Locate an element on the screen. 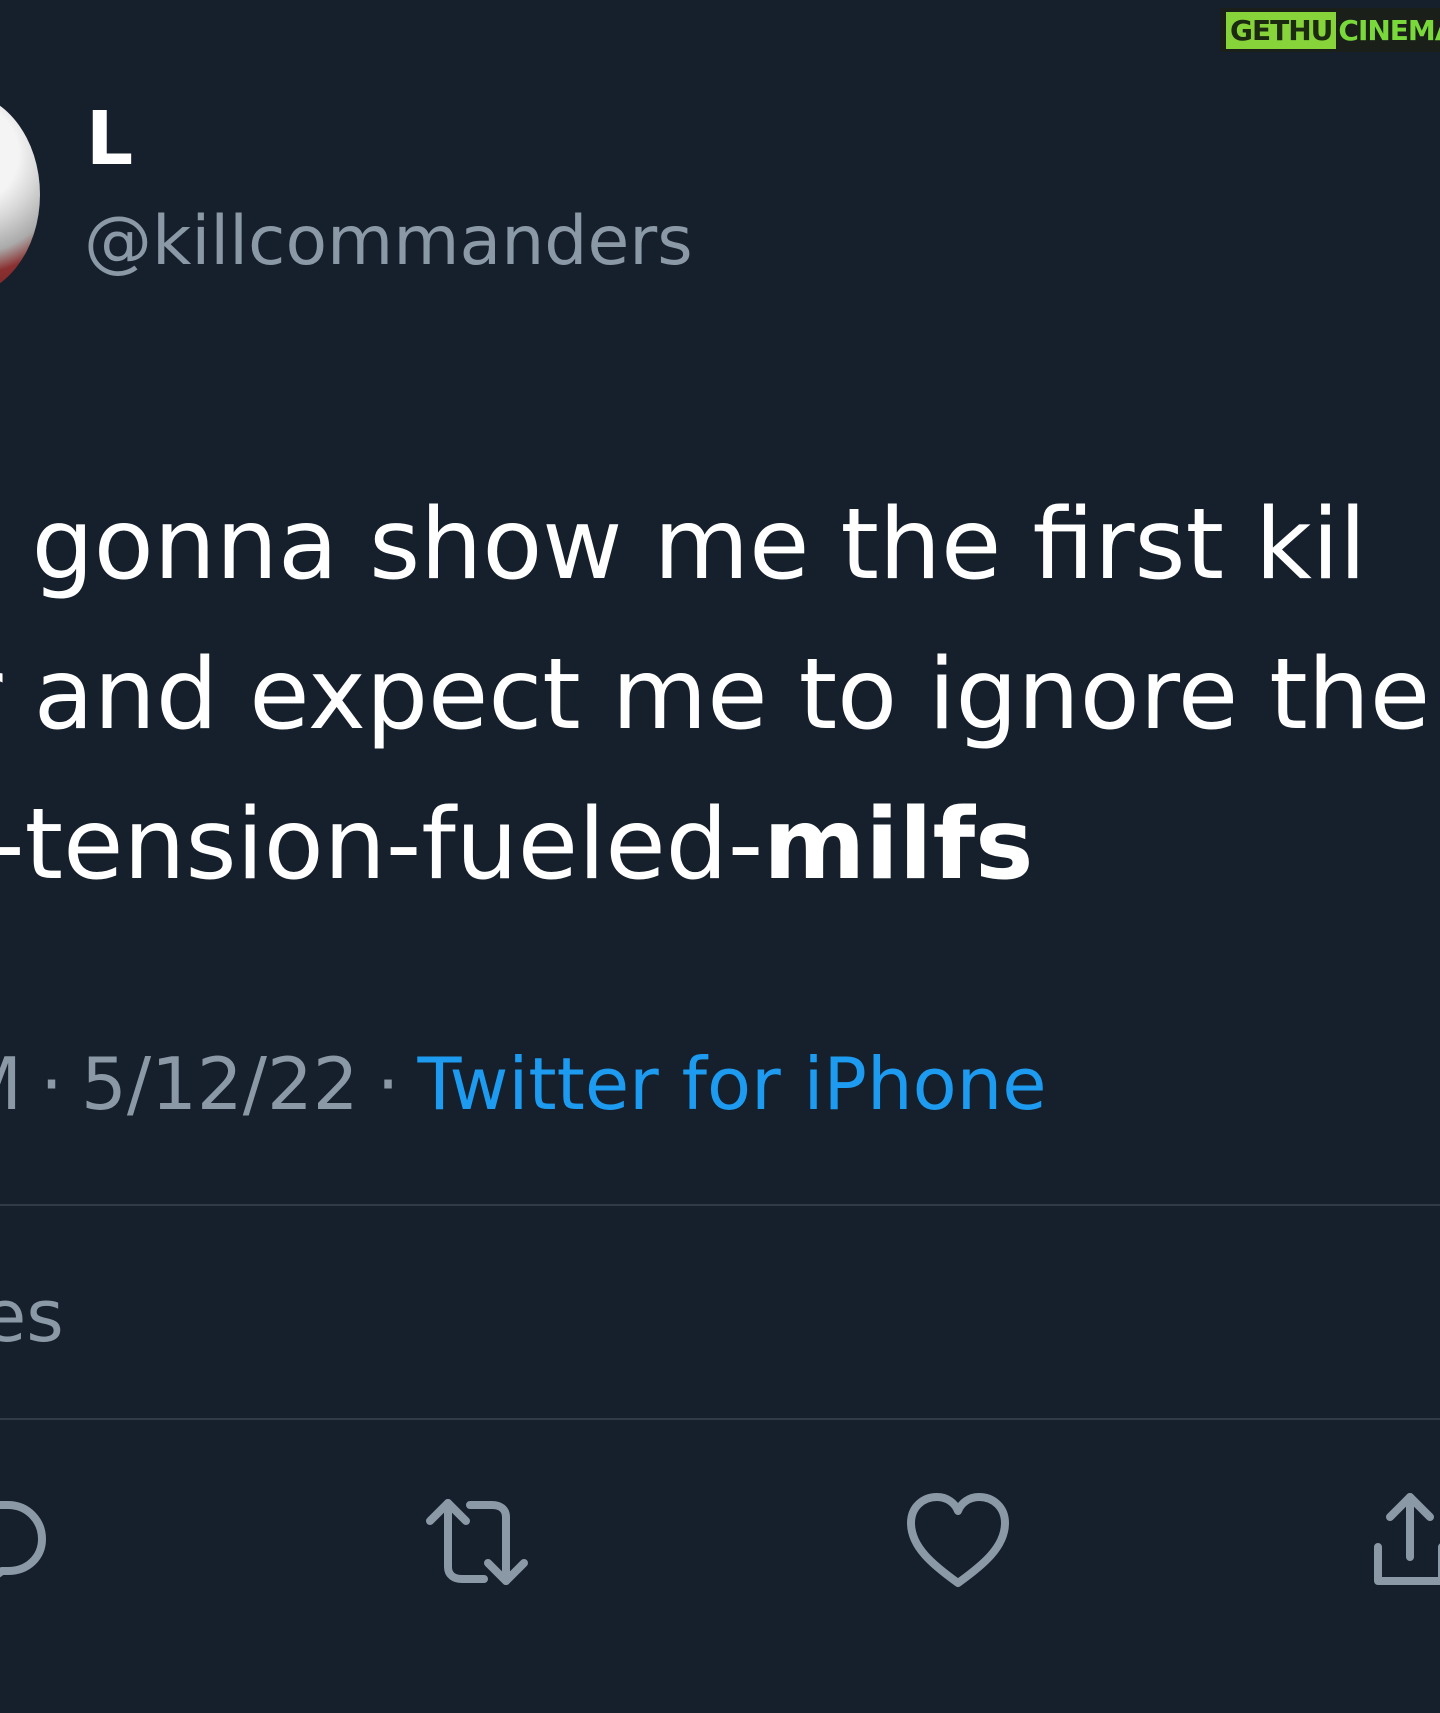  tweet-metadata: M·5/12/22·Twitter for iPhone is located at coordinates (523, 1084).